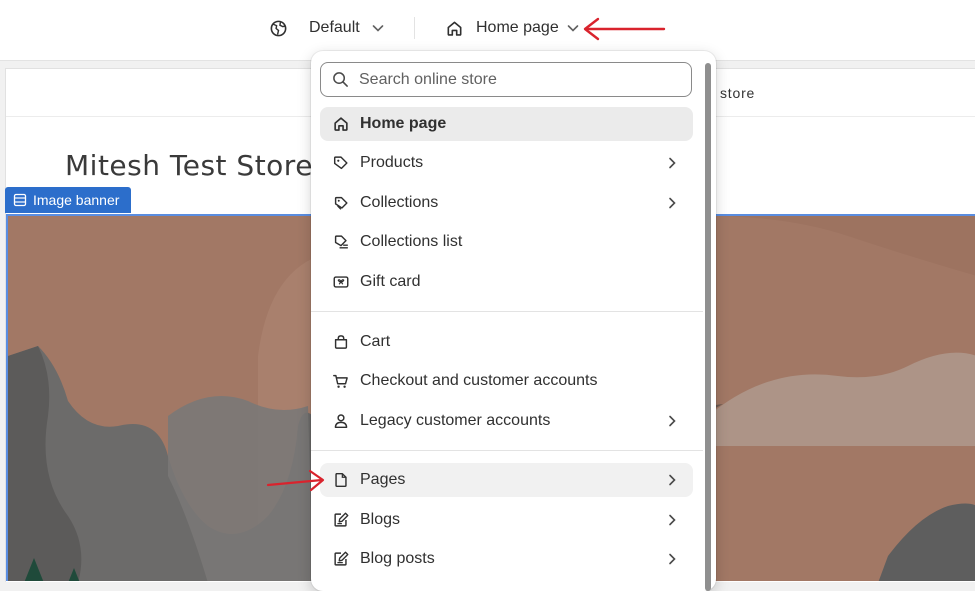 The image size is (975, 591). Describe the element at coordinates (399, 202) in the screenshot. I see `menu-item-label: Collections` at that location.